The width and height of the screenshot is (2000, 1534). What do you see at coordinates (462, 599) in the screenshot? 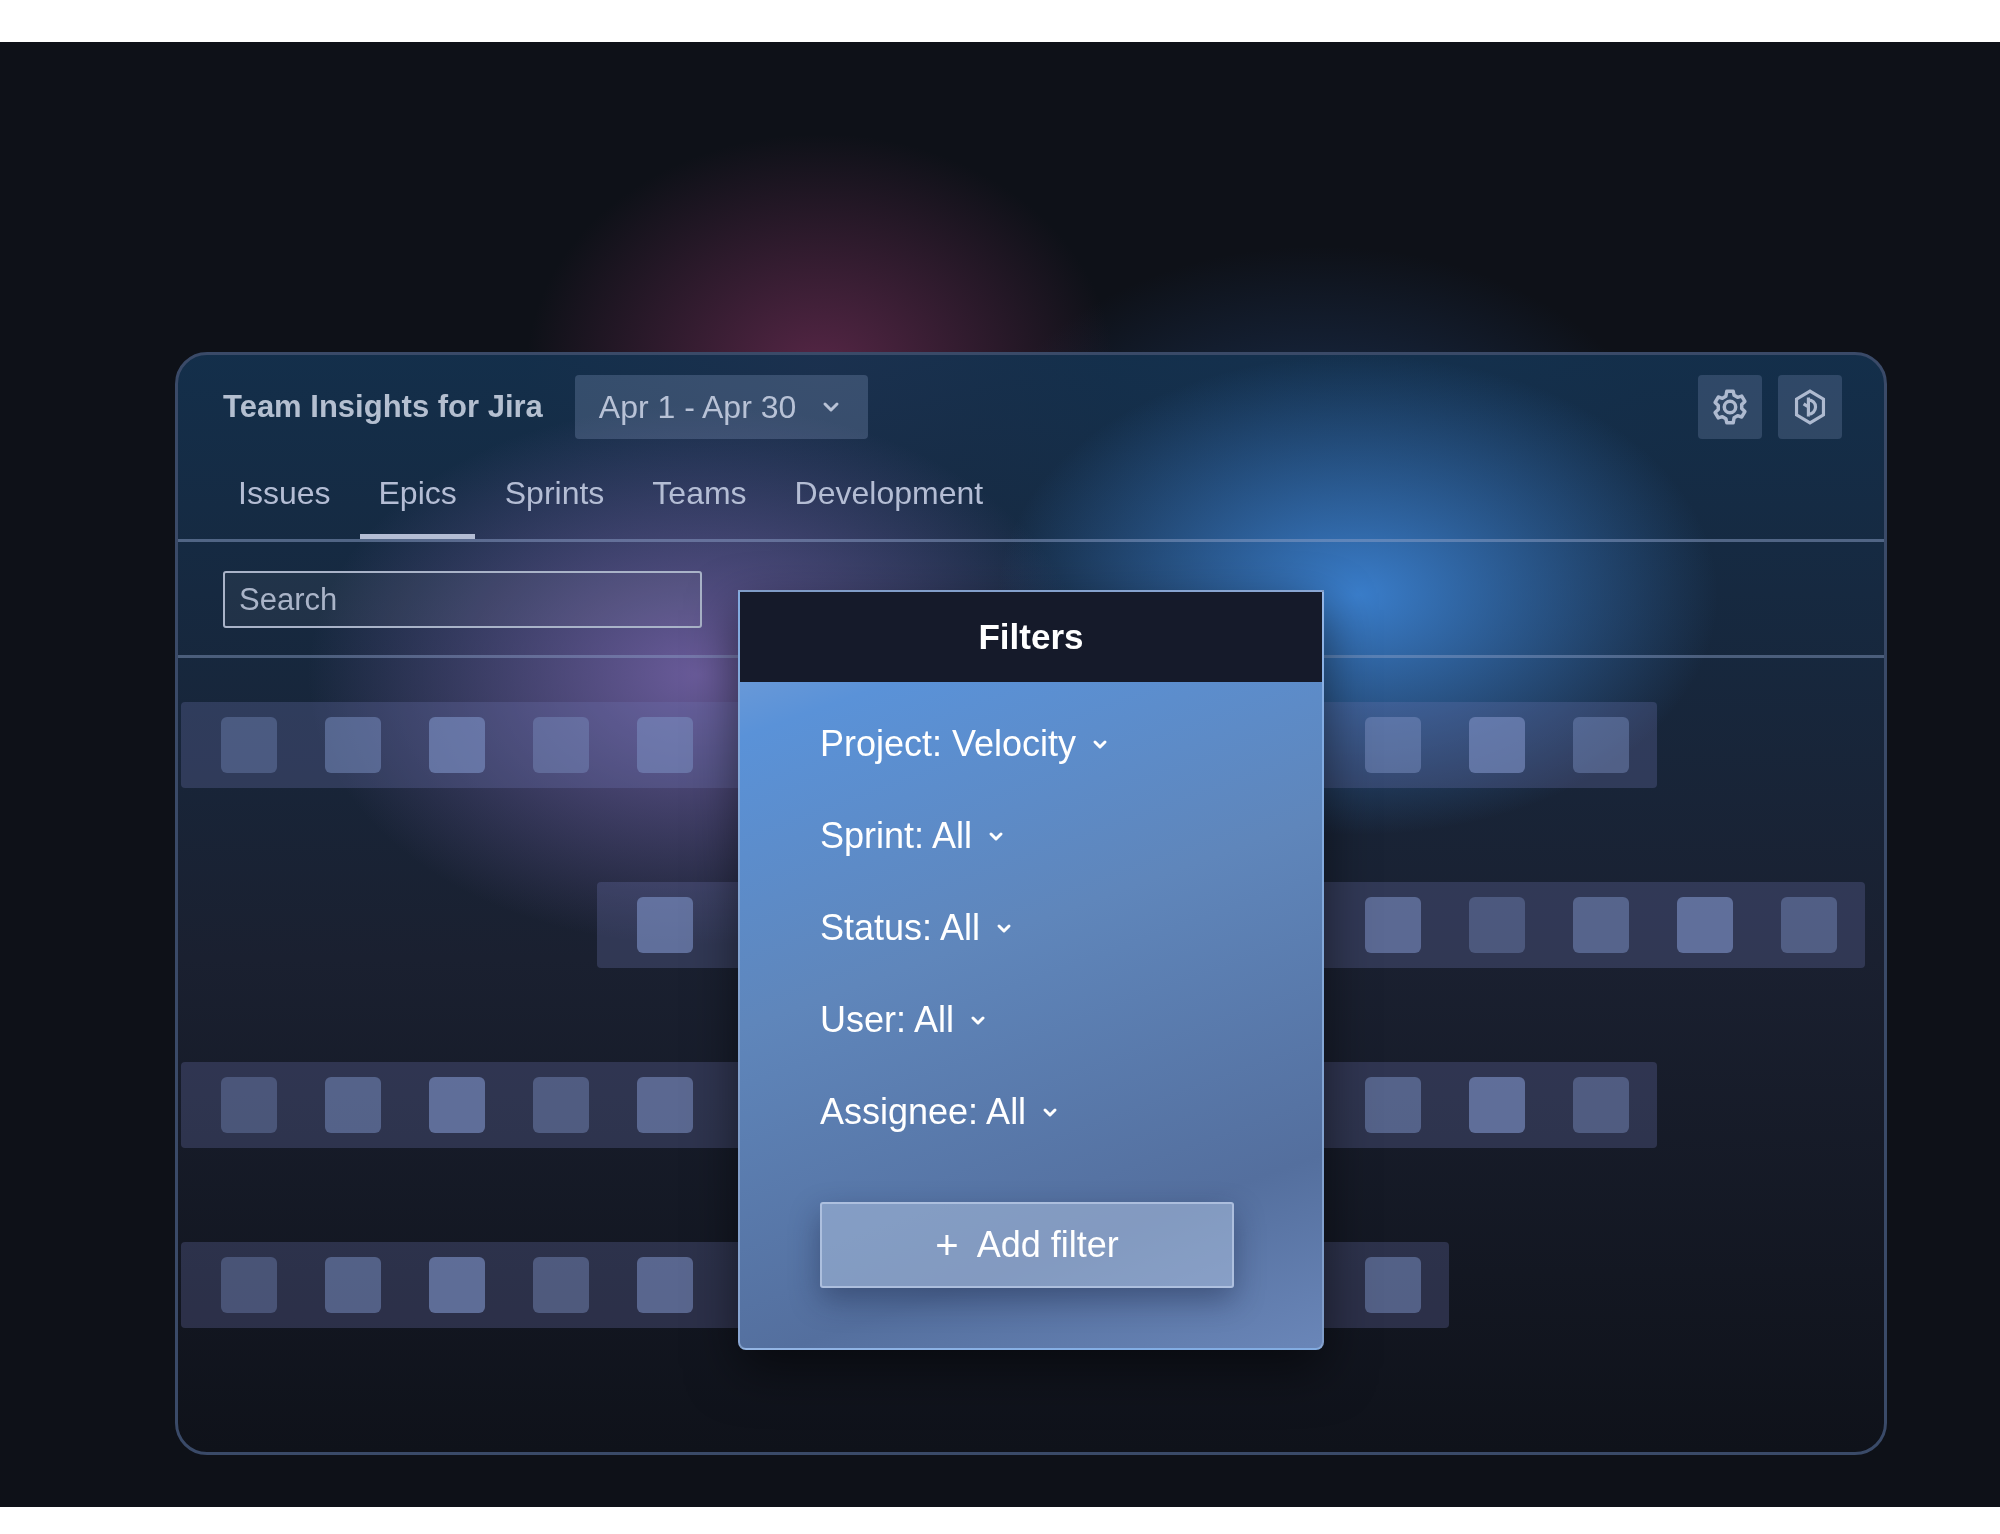
I see `search-field: Search` at bounding box center [462, 599].